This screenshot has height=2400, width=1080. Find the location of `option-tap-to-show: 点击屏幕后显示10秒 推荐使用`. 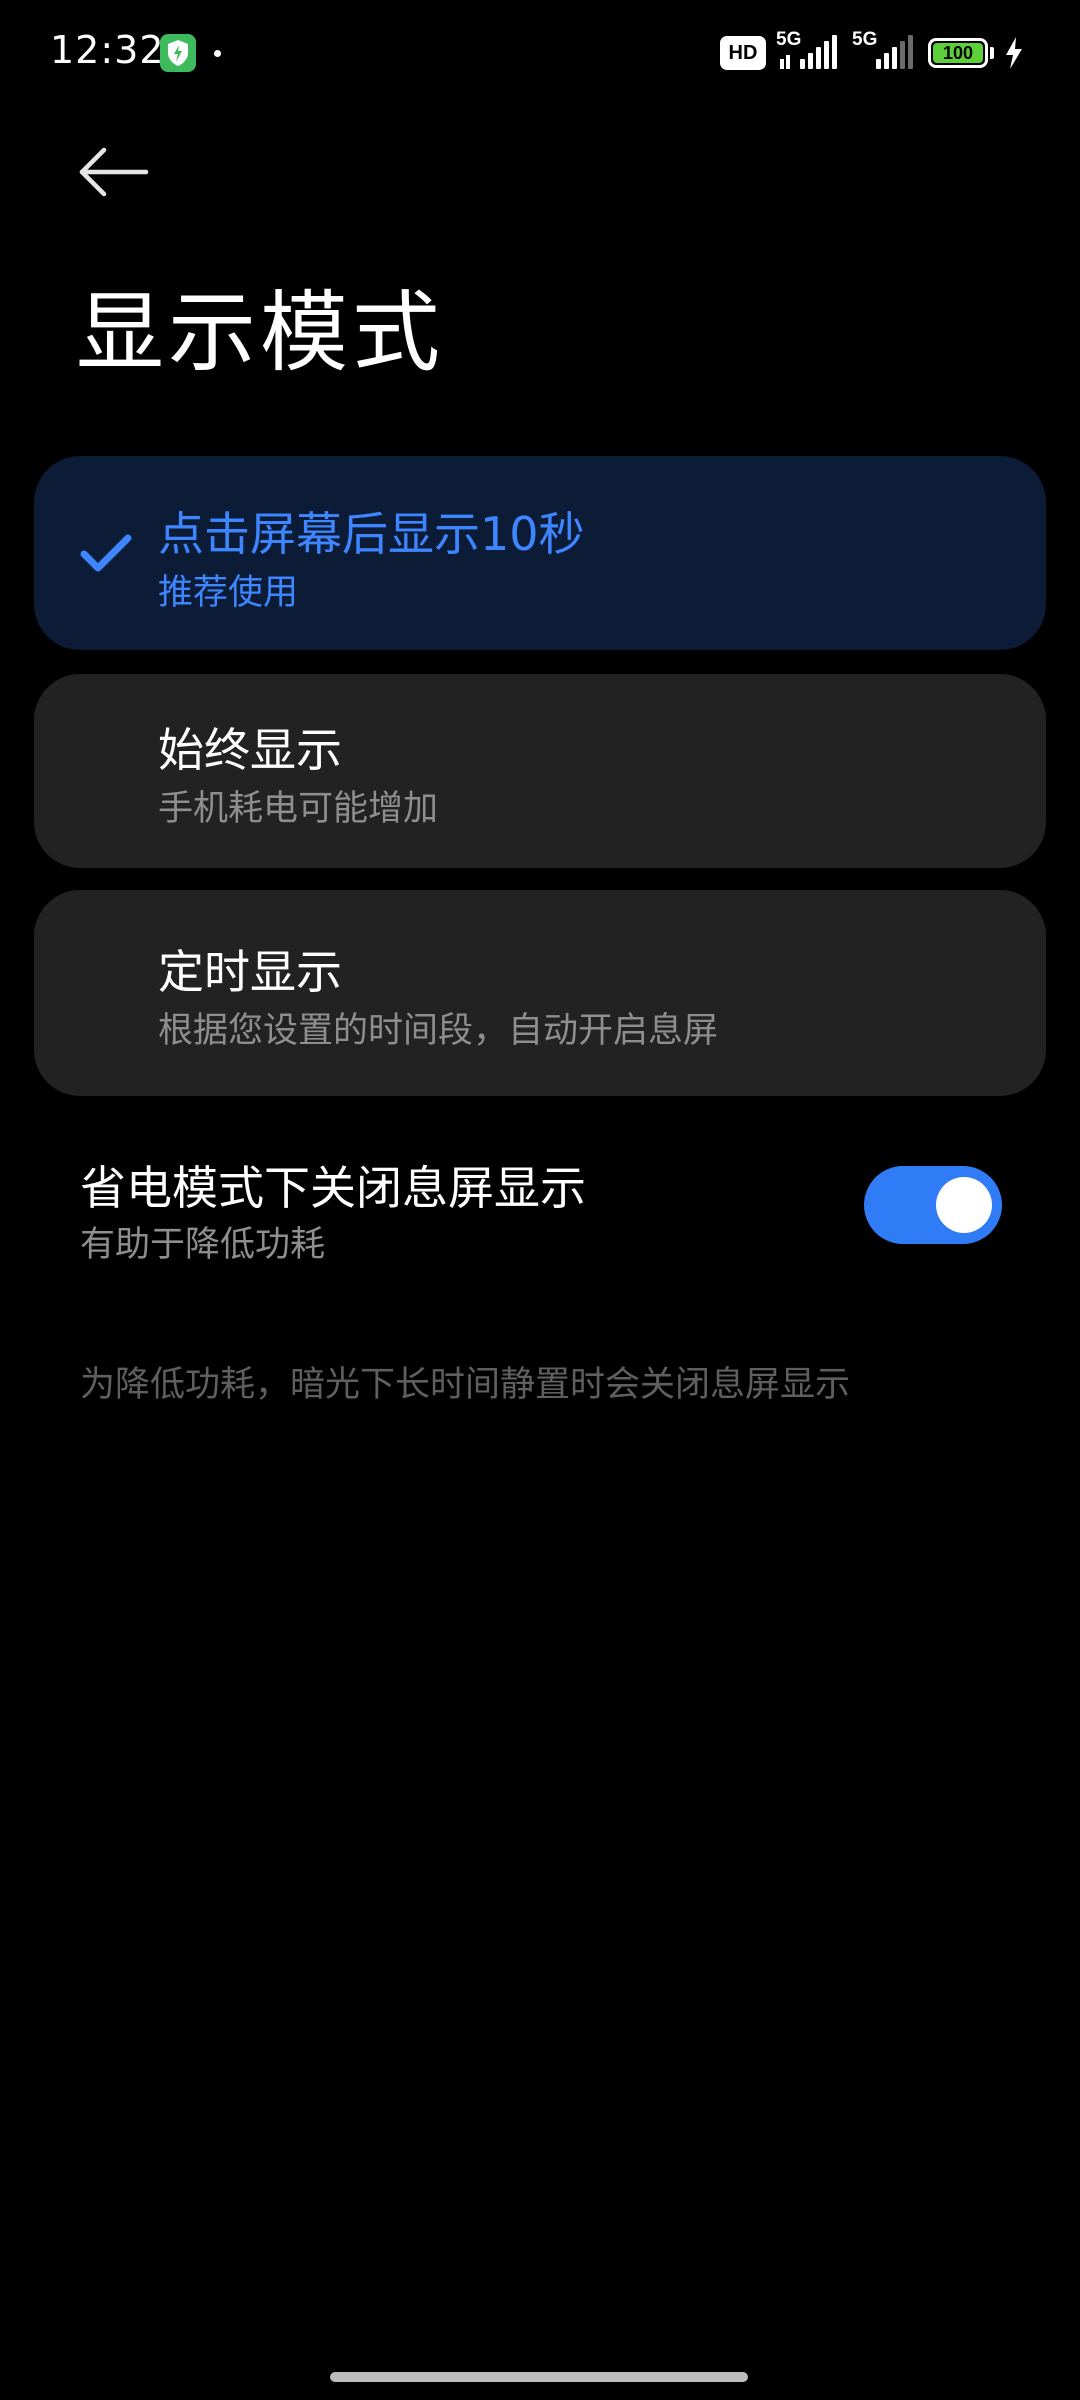

option-tap-to-show: 点击屏幕后显示10秒 推荐使用 is located at coordinates (540, 553).